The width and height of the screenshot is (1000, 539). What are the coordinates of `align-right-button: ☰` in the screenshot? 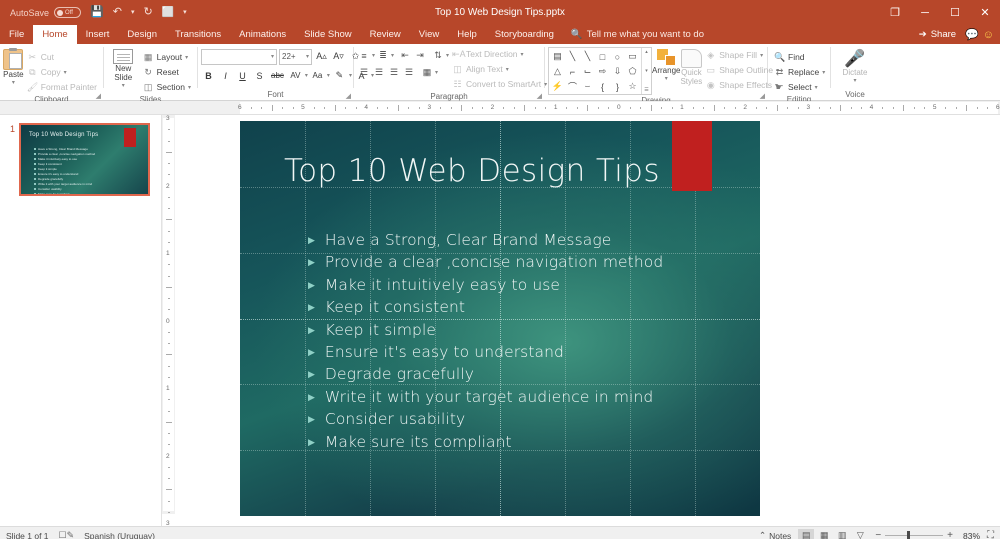 It's located at (394, 72).